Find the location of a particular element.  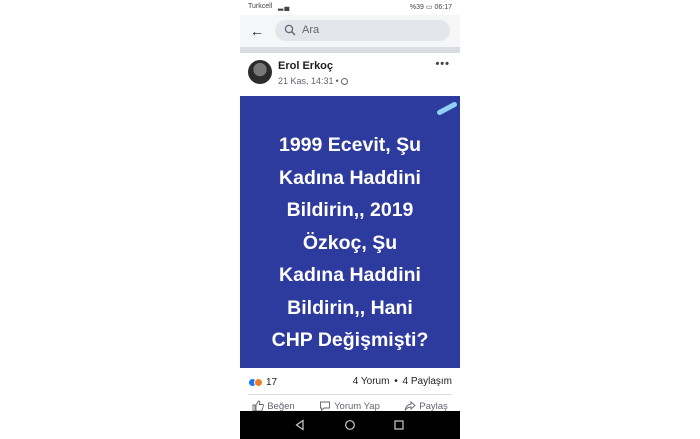

more-options-icon: ••• is located at coordinates (442, 64).